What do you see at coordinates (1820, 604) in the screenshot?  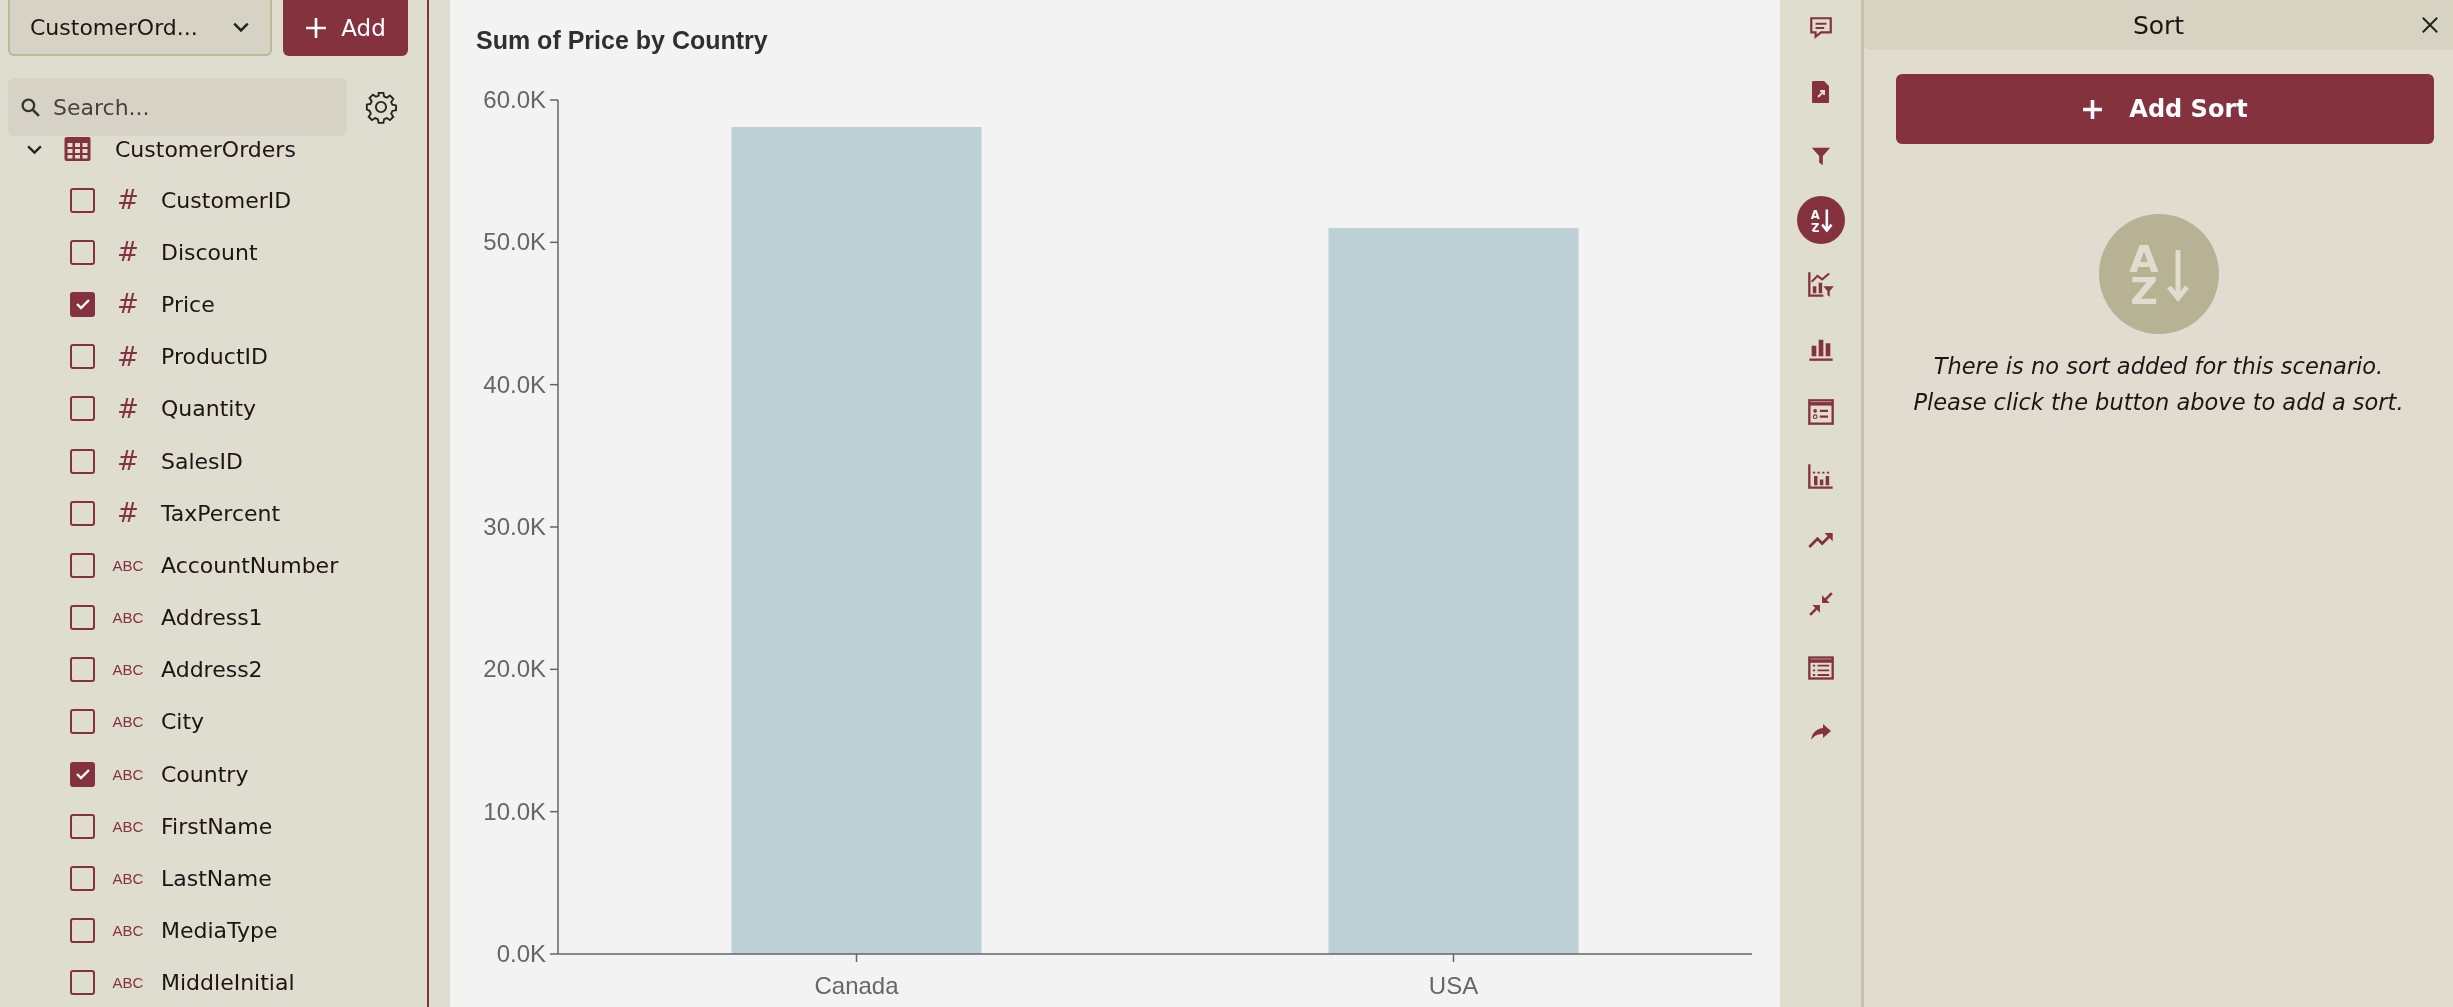 I see `collapse-arrows-icon` at bounding box center [1820, 604].